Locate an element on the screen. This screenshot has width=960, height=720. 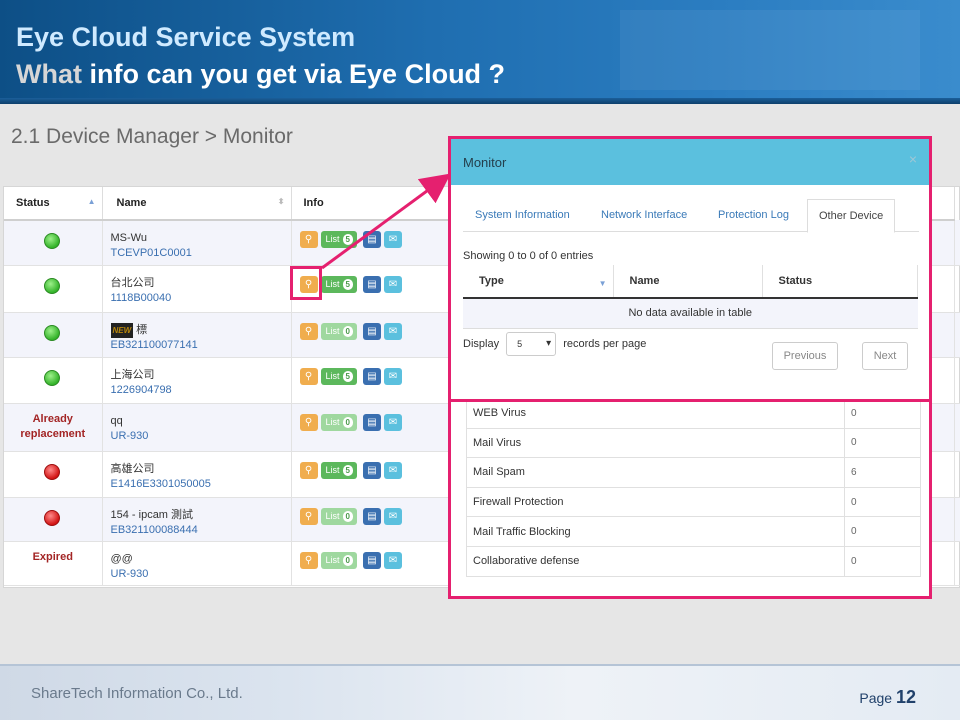
callout-arrow is located at coordinates (386, 221).